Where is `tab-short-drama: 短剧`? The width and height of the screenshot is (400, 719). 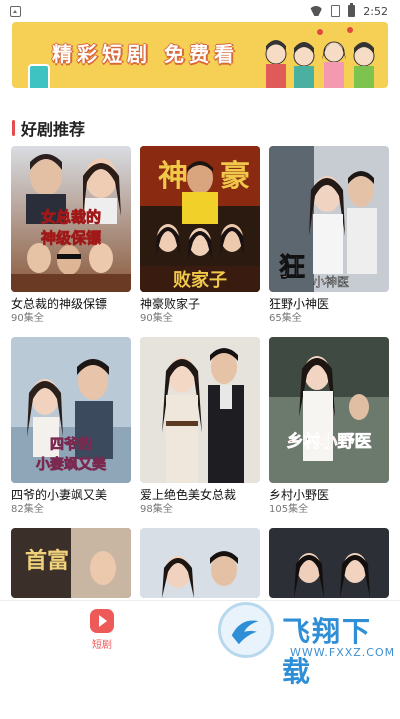 tab-short-drama: 短剧 is located at coordinates (102, 630).